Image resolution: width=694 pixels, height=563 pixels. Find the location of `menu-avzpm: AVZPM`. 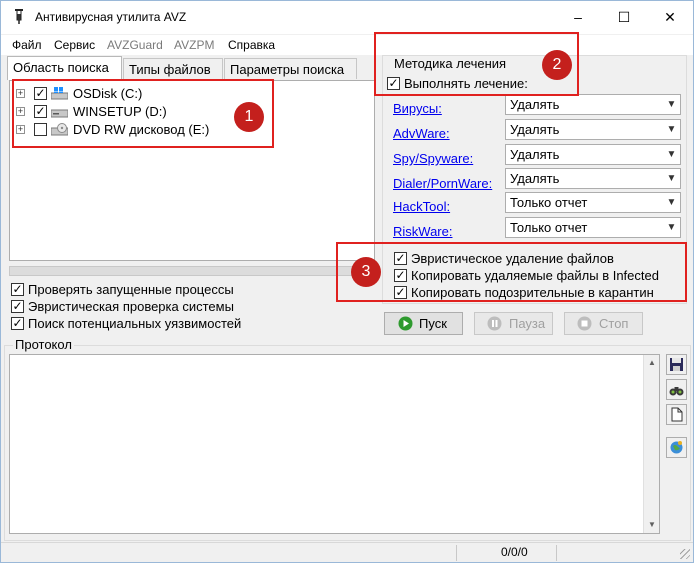

menu-avzpm: AVZPM is located at coordinates (194, 45).